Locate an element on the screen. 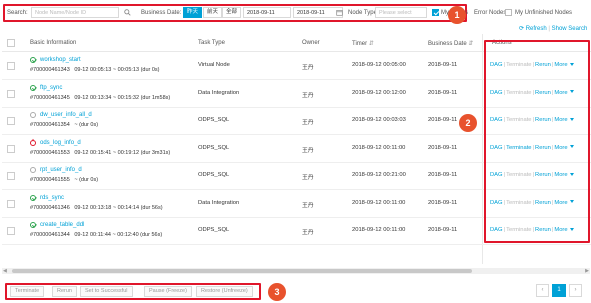 This screenshot has width=591, height=303. refresh-icon: ⟳ is located at coordinates (522, 29).